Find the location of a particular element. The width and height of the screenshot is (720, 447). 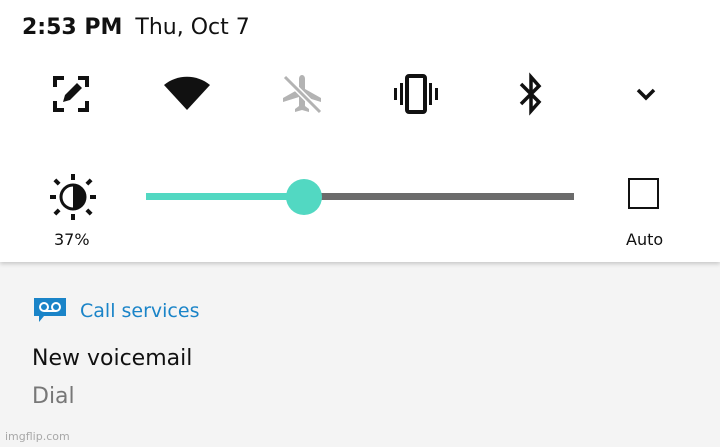

bluetooth-icon is located at coordinates (530, 94).